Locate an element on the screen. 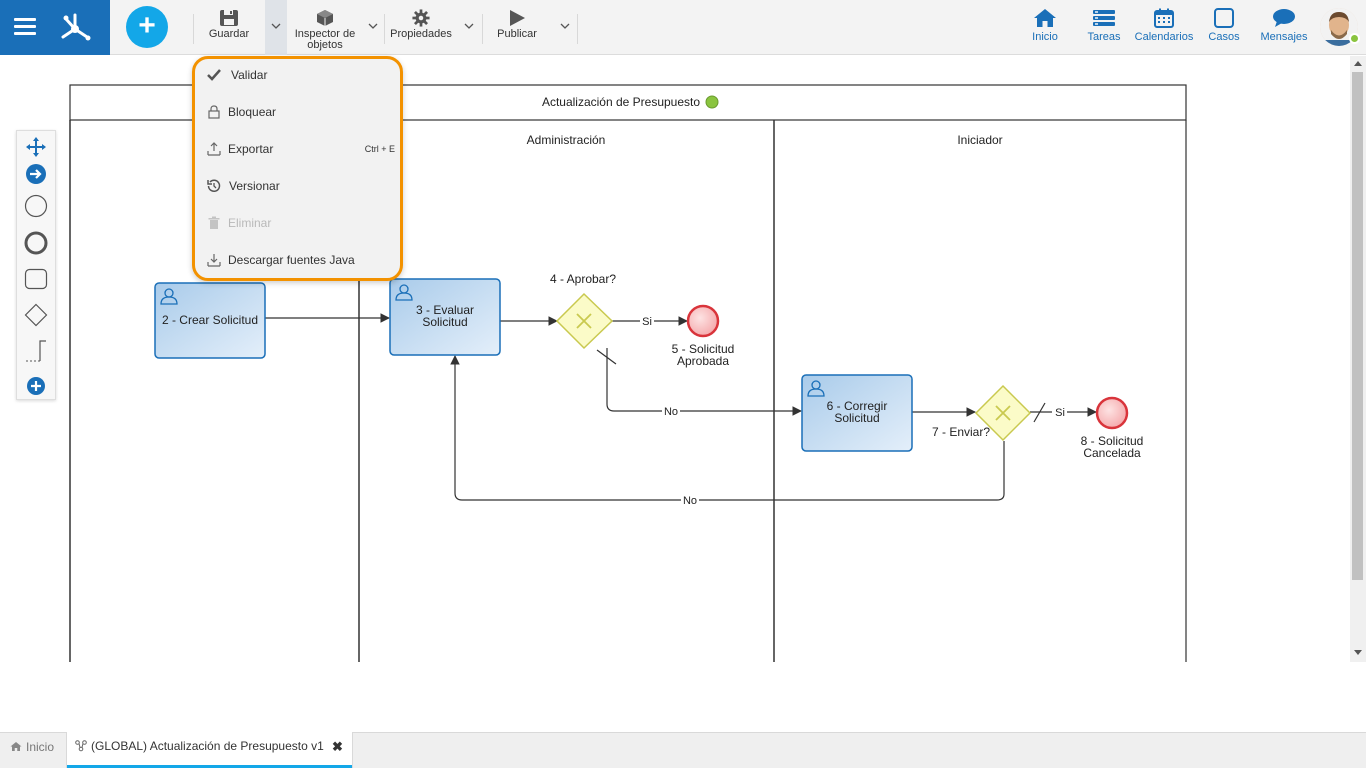 The height and width of the screenshot is (768, 1366). task-label: 2 - Crear Solicitud is located at coordinates (210, 320).